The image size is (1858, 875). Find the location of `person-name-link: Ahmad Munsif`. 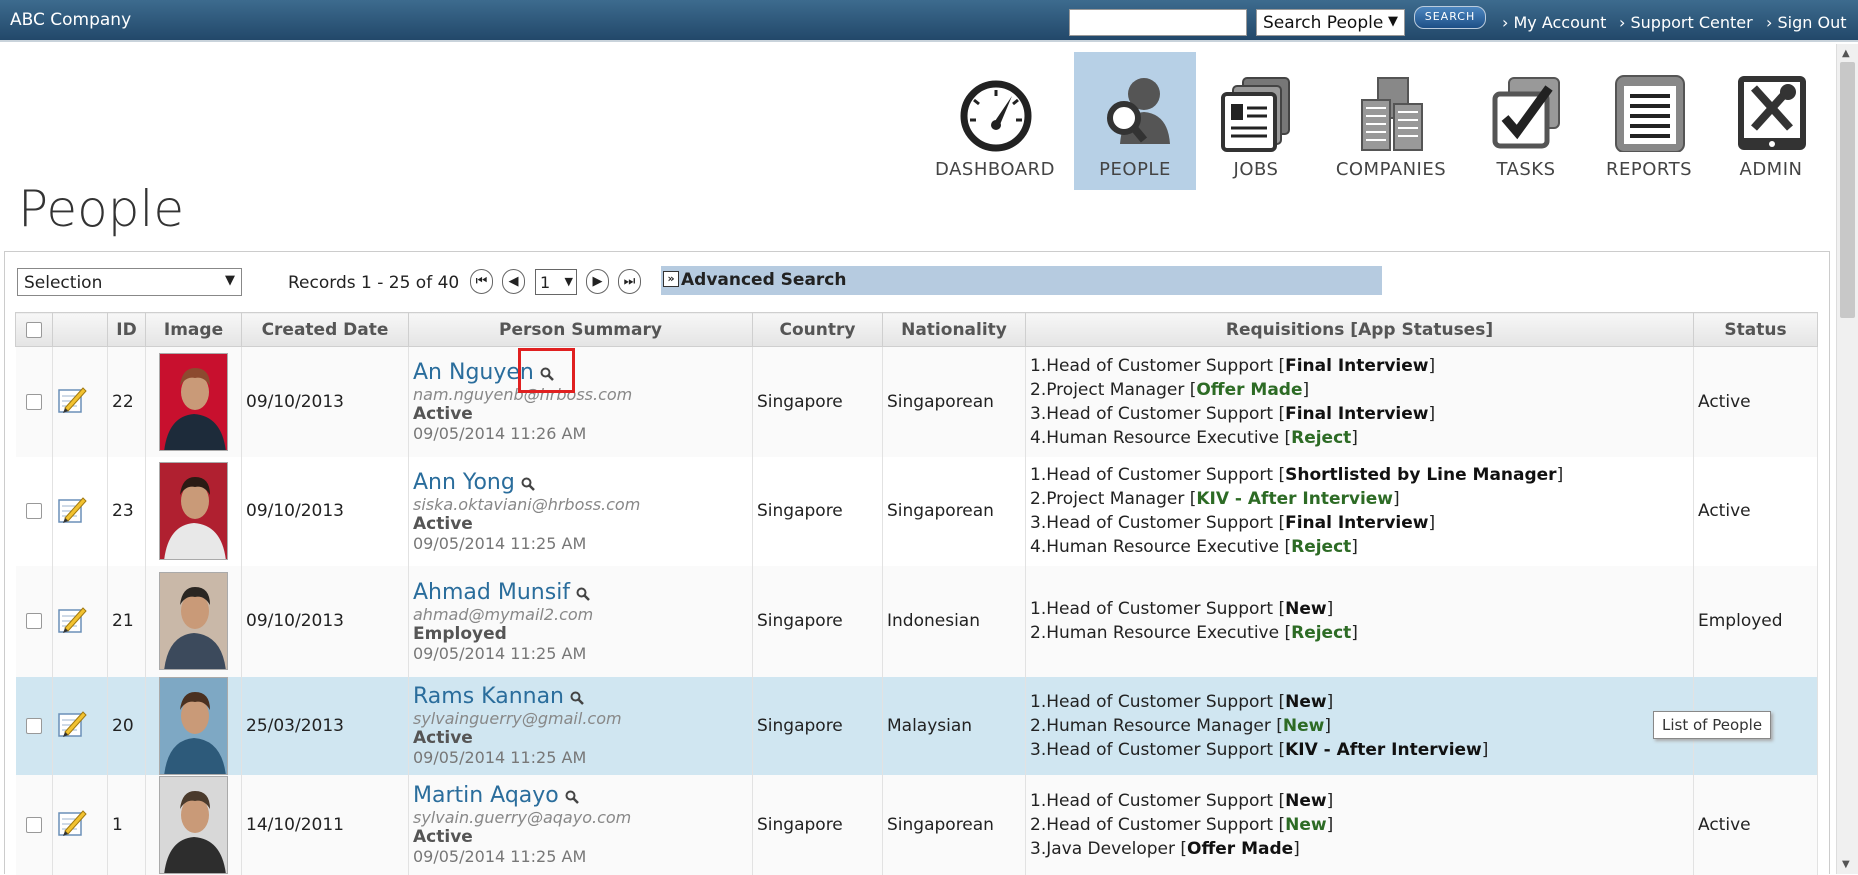

person-name-link: Ahmad Munsif is located at coordinates (491, 592).